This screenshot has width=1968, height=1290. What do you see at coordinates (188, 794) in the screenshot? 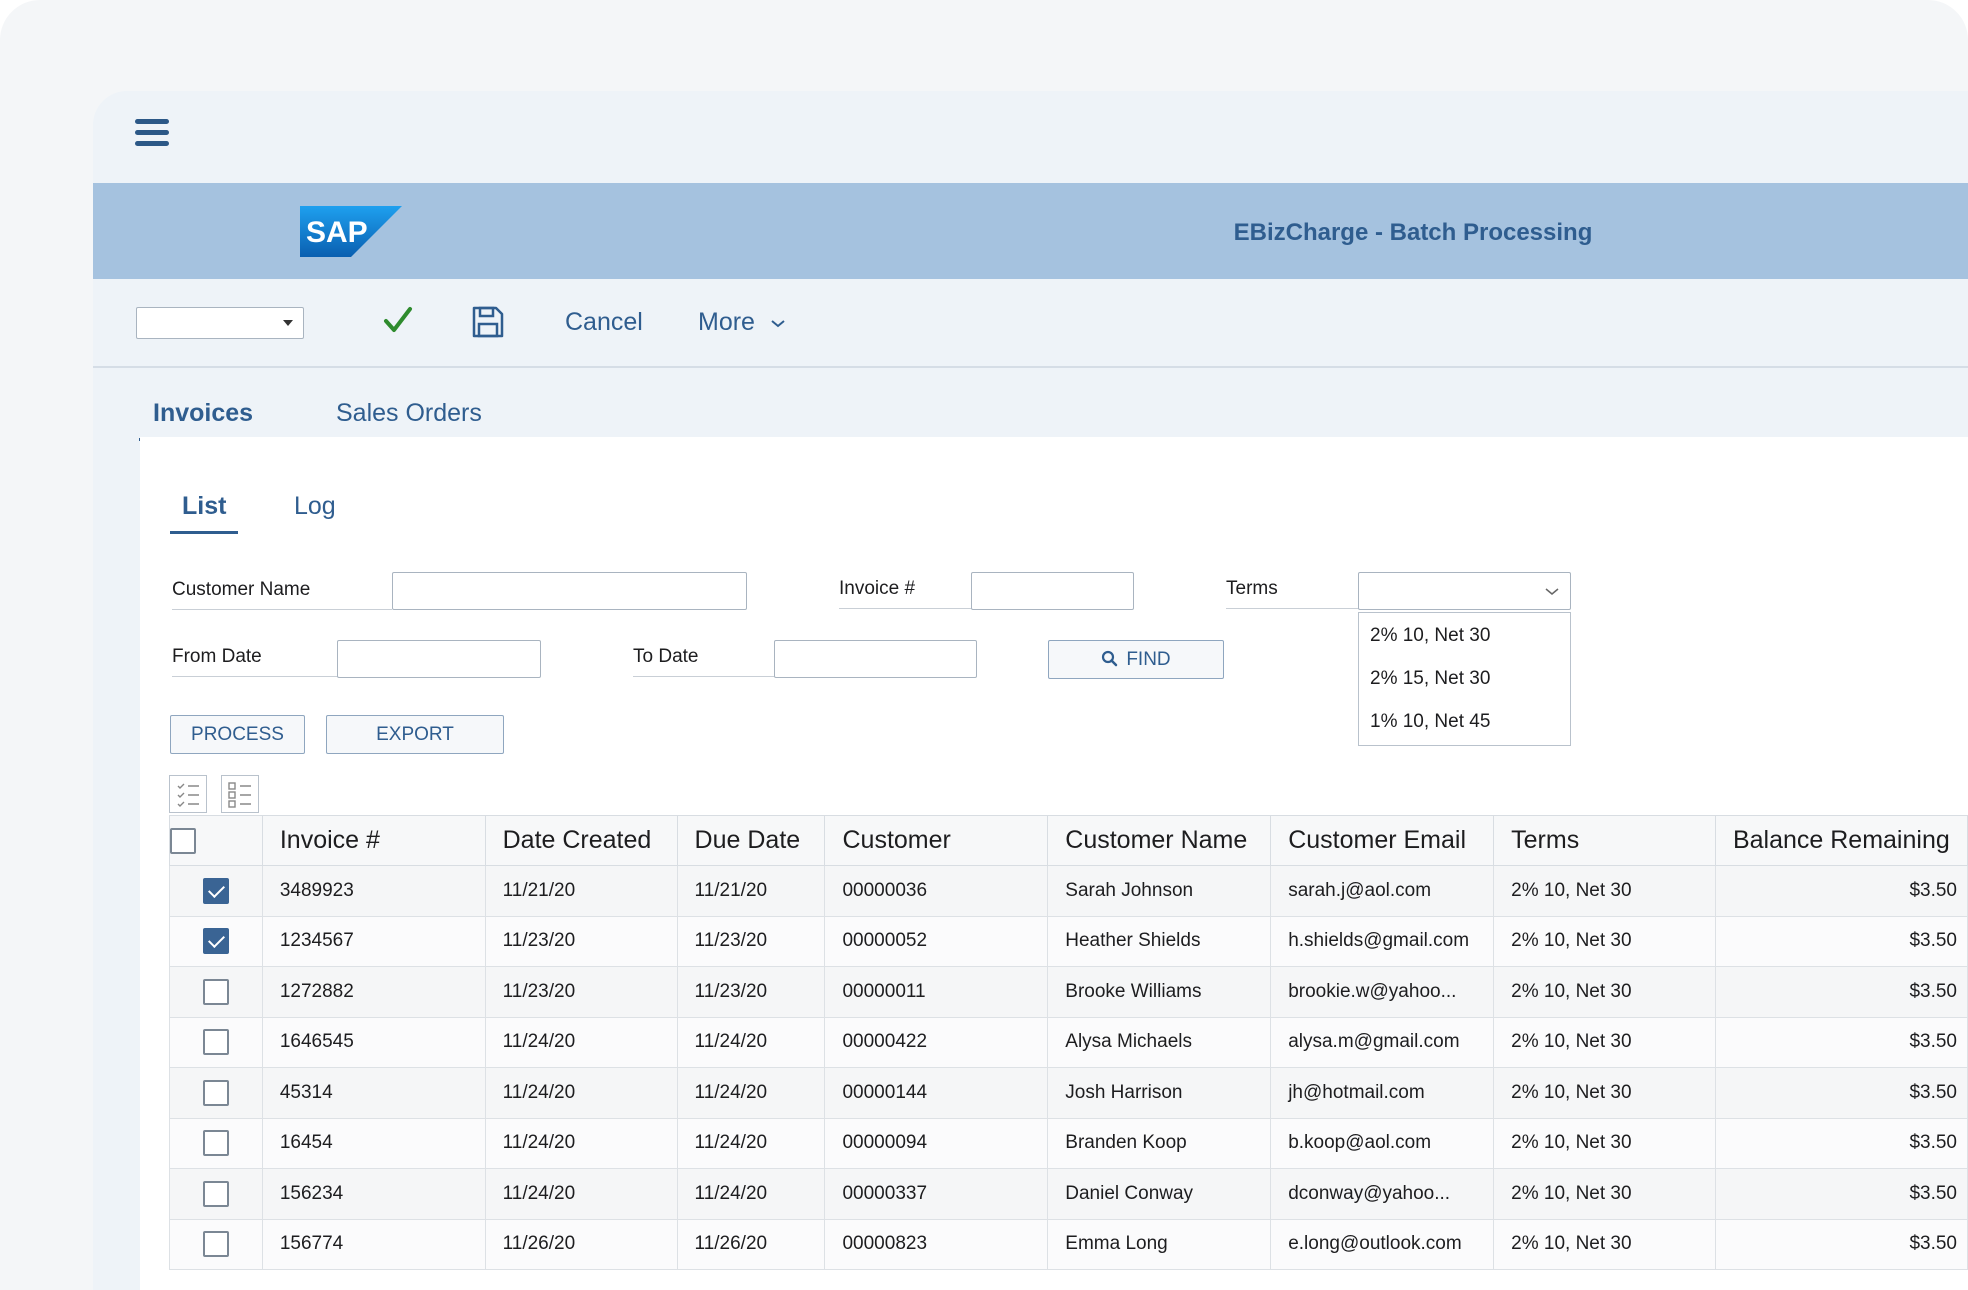
I see `select-all-icon` at bounding box center [188, 794].